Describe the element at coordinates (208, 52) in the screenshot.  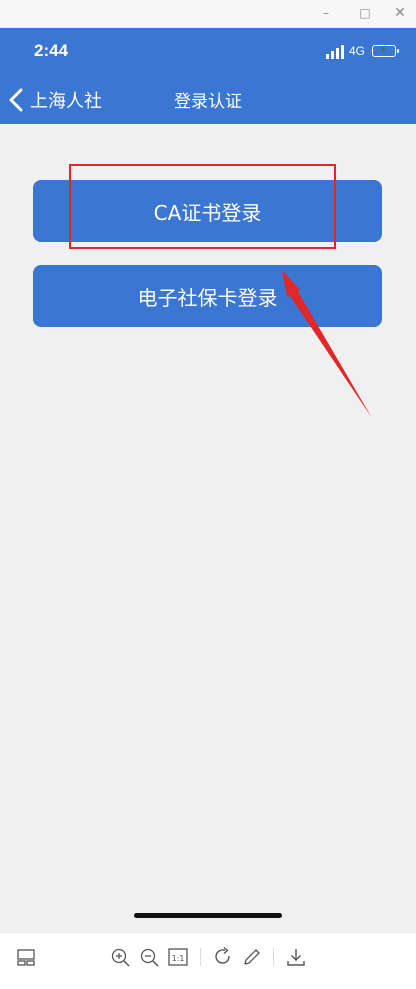
I see `status-bar: 2:44 4G ⚡` at that location.